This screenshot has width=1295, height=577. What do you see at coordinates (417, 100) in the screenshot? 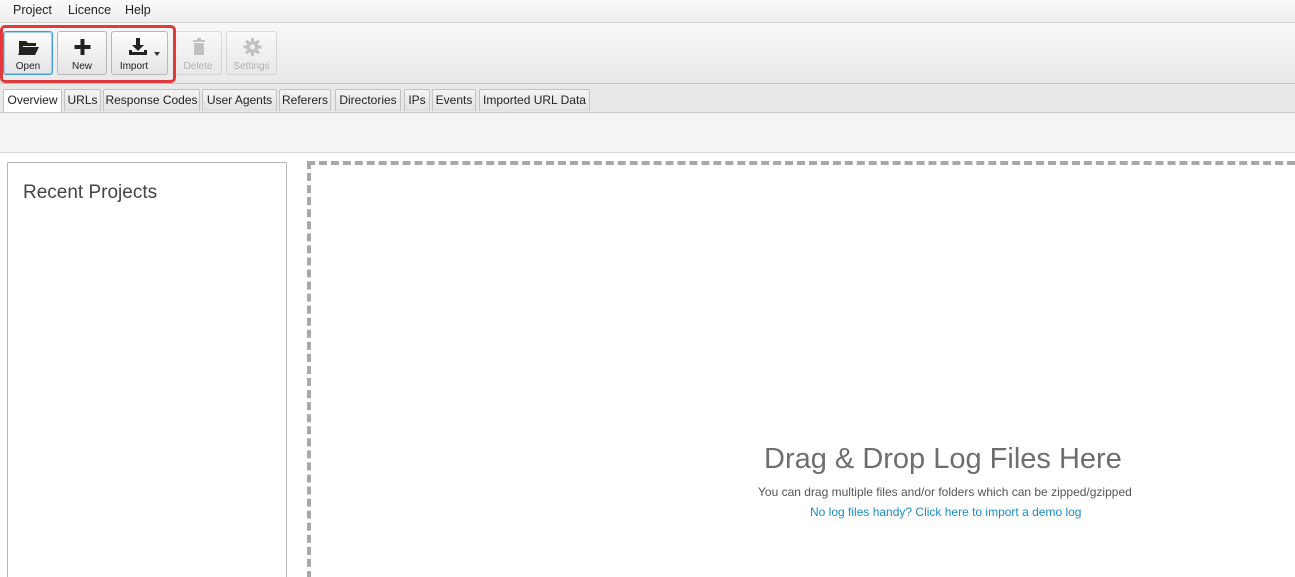
I see `tab-ips: IPs` at bounding box center [417, 100].